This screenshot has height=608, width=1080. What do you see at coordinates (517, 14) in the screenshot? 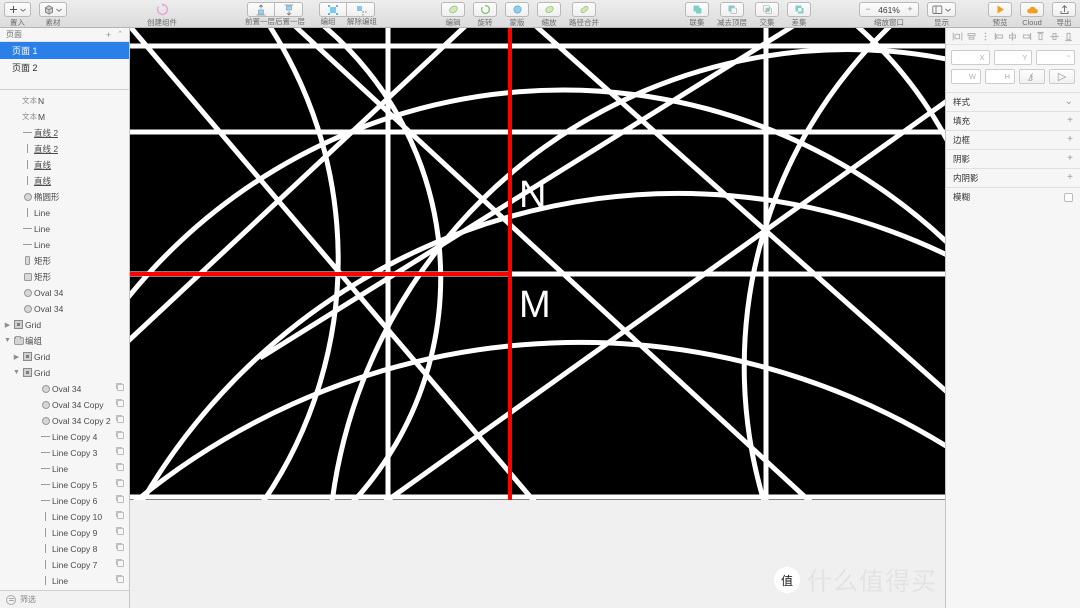
I see `mask-button: 蒙版` at bounding box center [517, 14].